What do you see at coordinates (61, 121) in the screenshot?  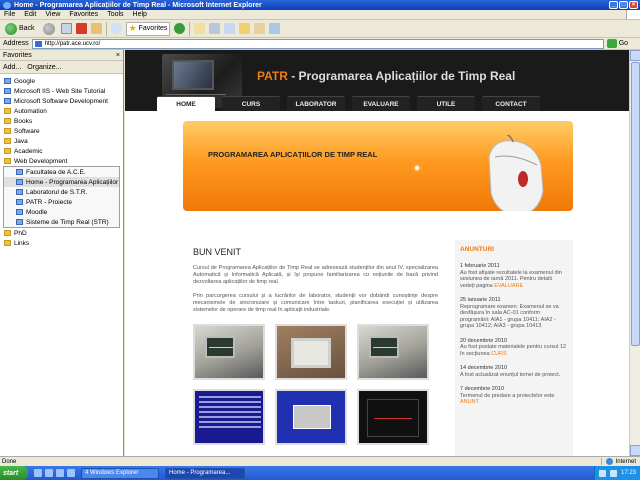 I see `favorite-item: Books` at bounding box center [61, 121].